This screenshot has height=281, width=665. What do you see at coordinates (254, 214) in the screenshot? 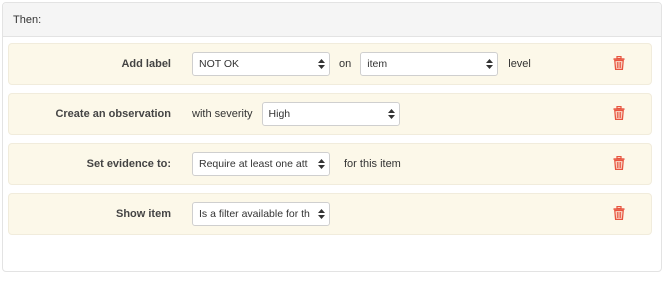
I see `filter-select-value: Is a filter available for th` at bounding box center [254, 214].